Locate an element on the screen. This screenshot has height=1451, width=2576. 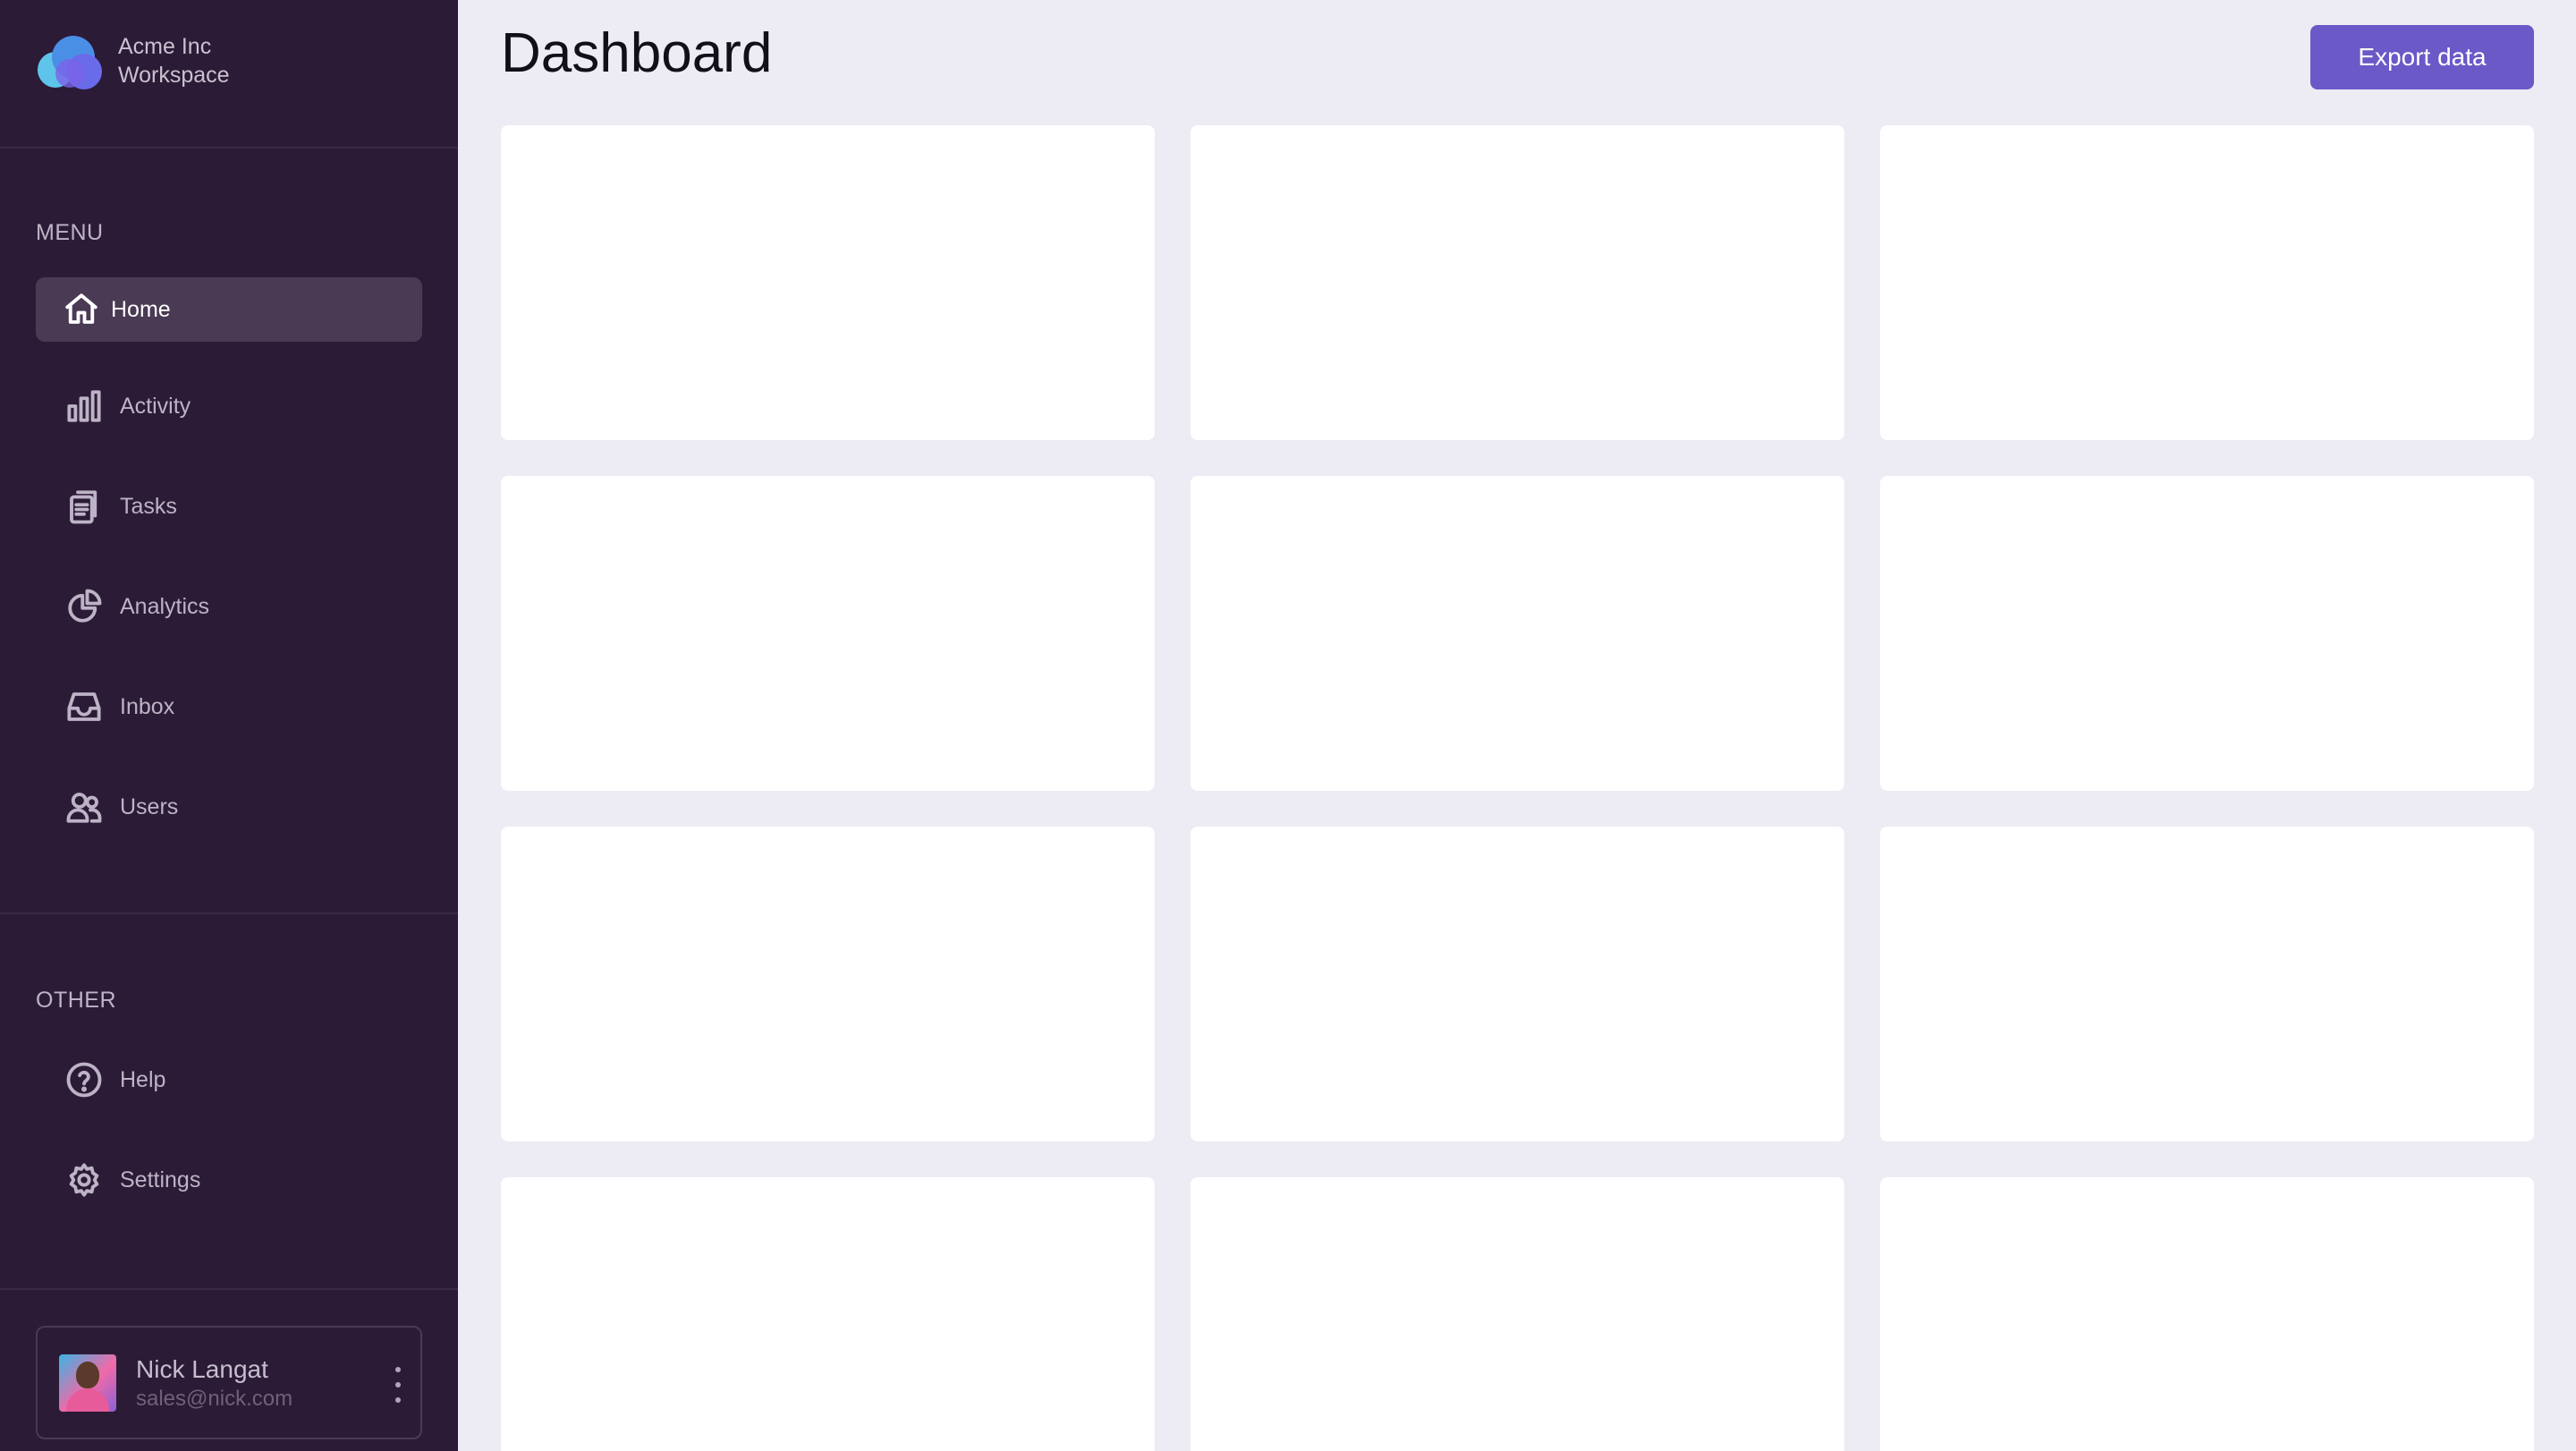
more-options-icon is located at coordinates (398, 1385).